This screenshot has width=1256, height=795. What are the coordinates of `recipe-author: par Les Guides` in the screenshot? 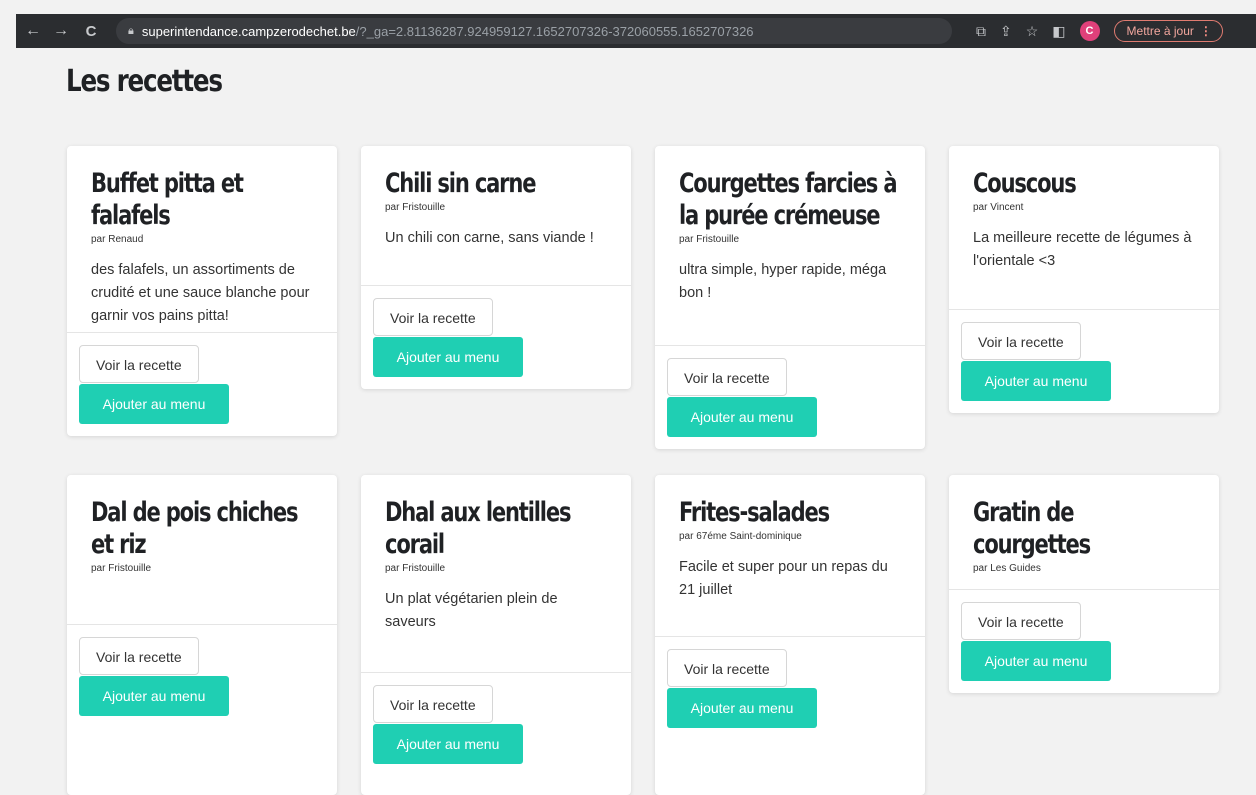 It's located at (1007, 568).